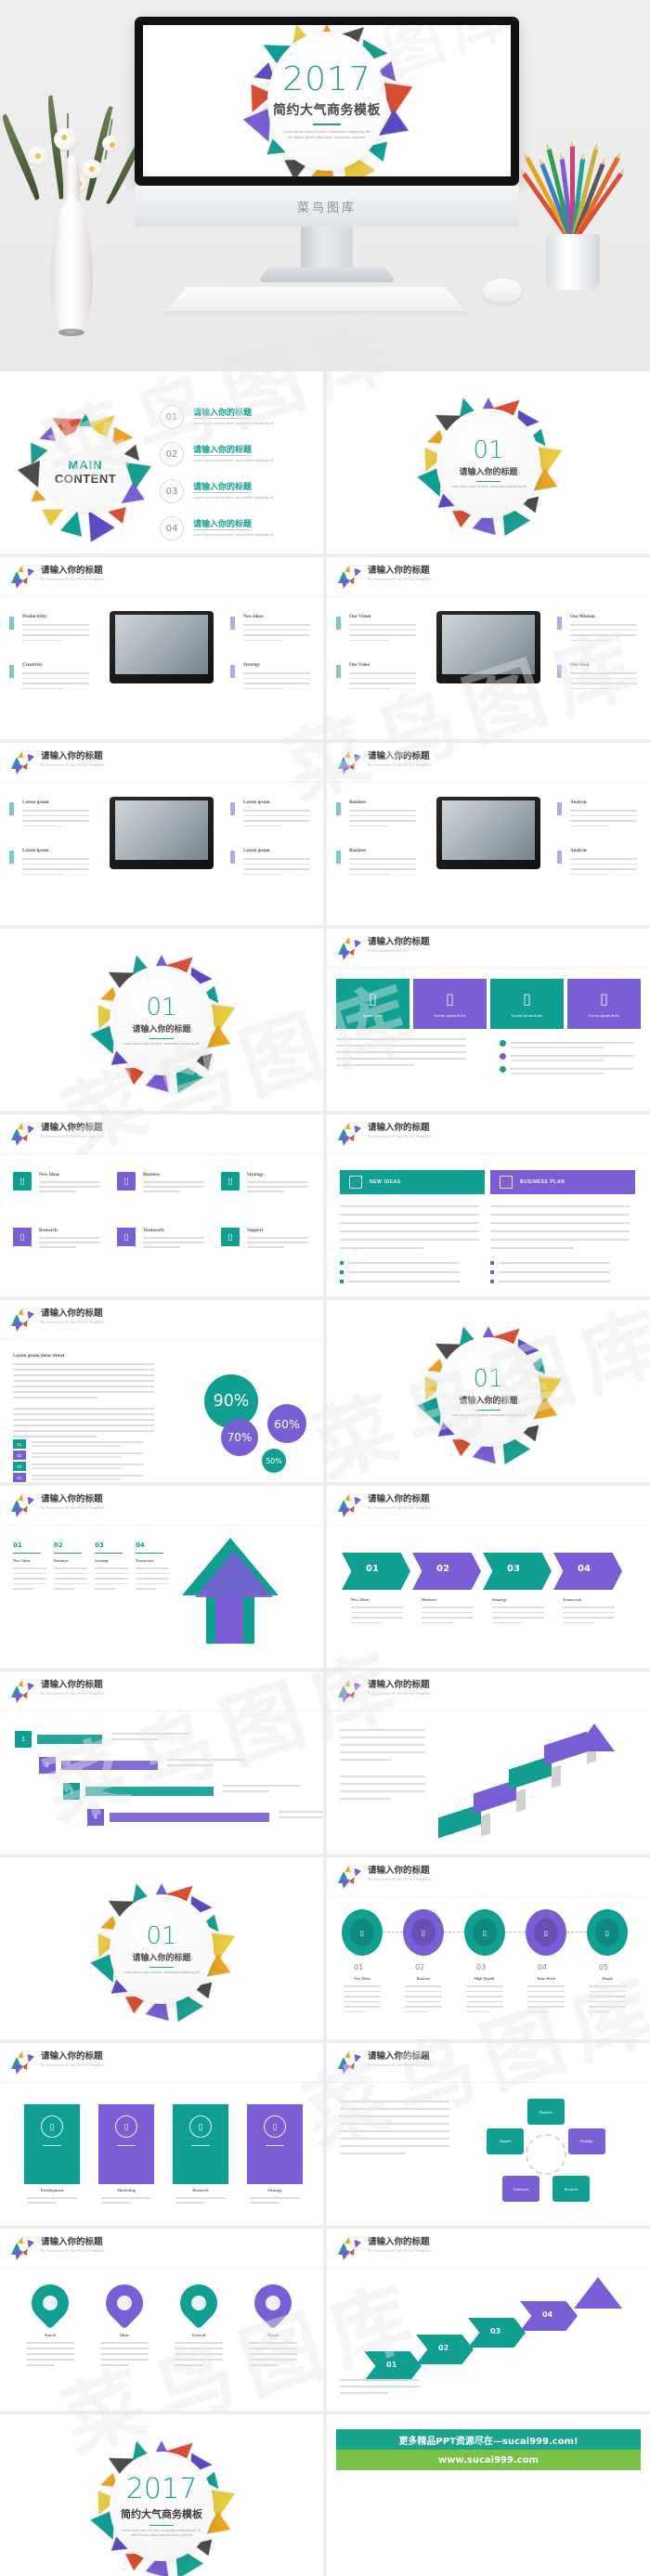 The image size is (650, 2576). What do you see at coordinates (48, 1231) in the screenshot?
I see `cell-heading: Research` at bounding box center [48, 1231].